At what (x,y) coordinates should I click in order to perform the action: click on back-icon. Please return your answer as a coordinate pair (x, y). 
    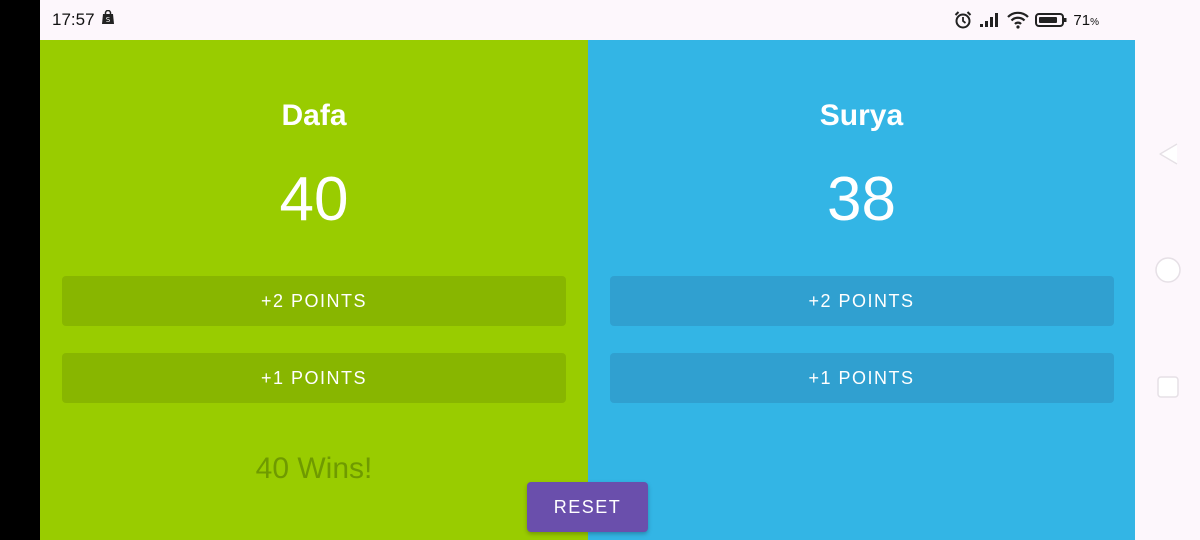
    Looking at the image, I should click on (1168, 156).